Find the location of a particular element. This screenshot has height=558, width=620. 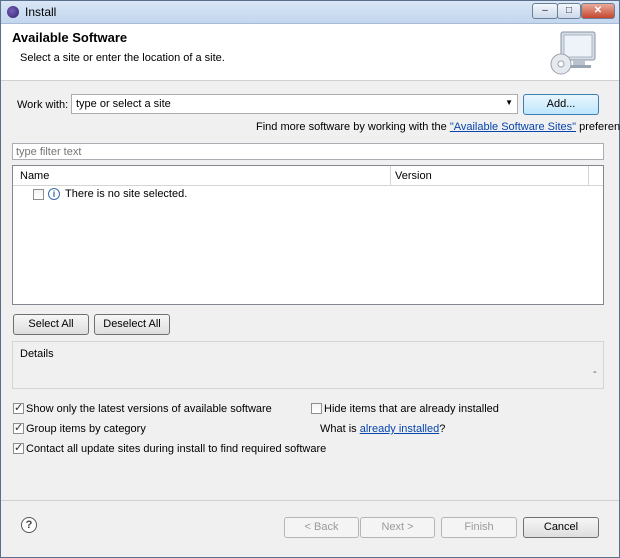

what-is-installed-text: What is already installed? is located at coordinates (382, 429).